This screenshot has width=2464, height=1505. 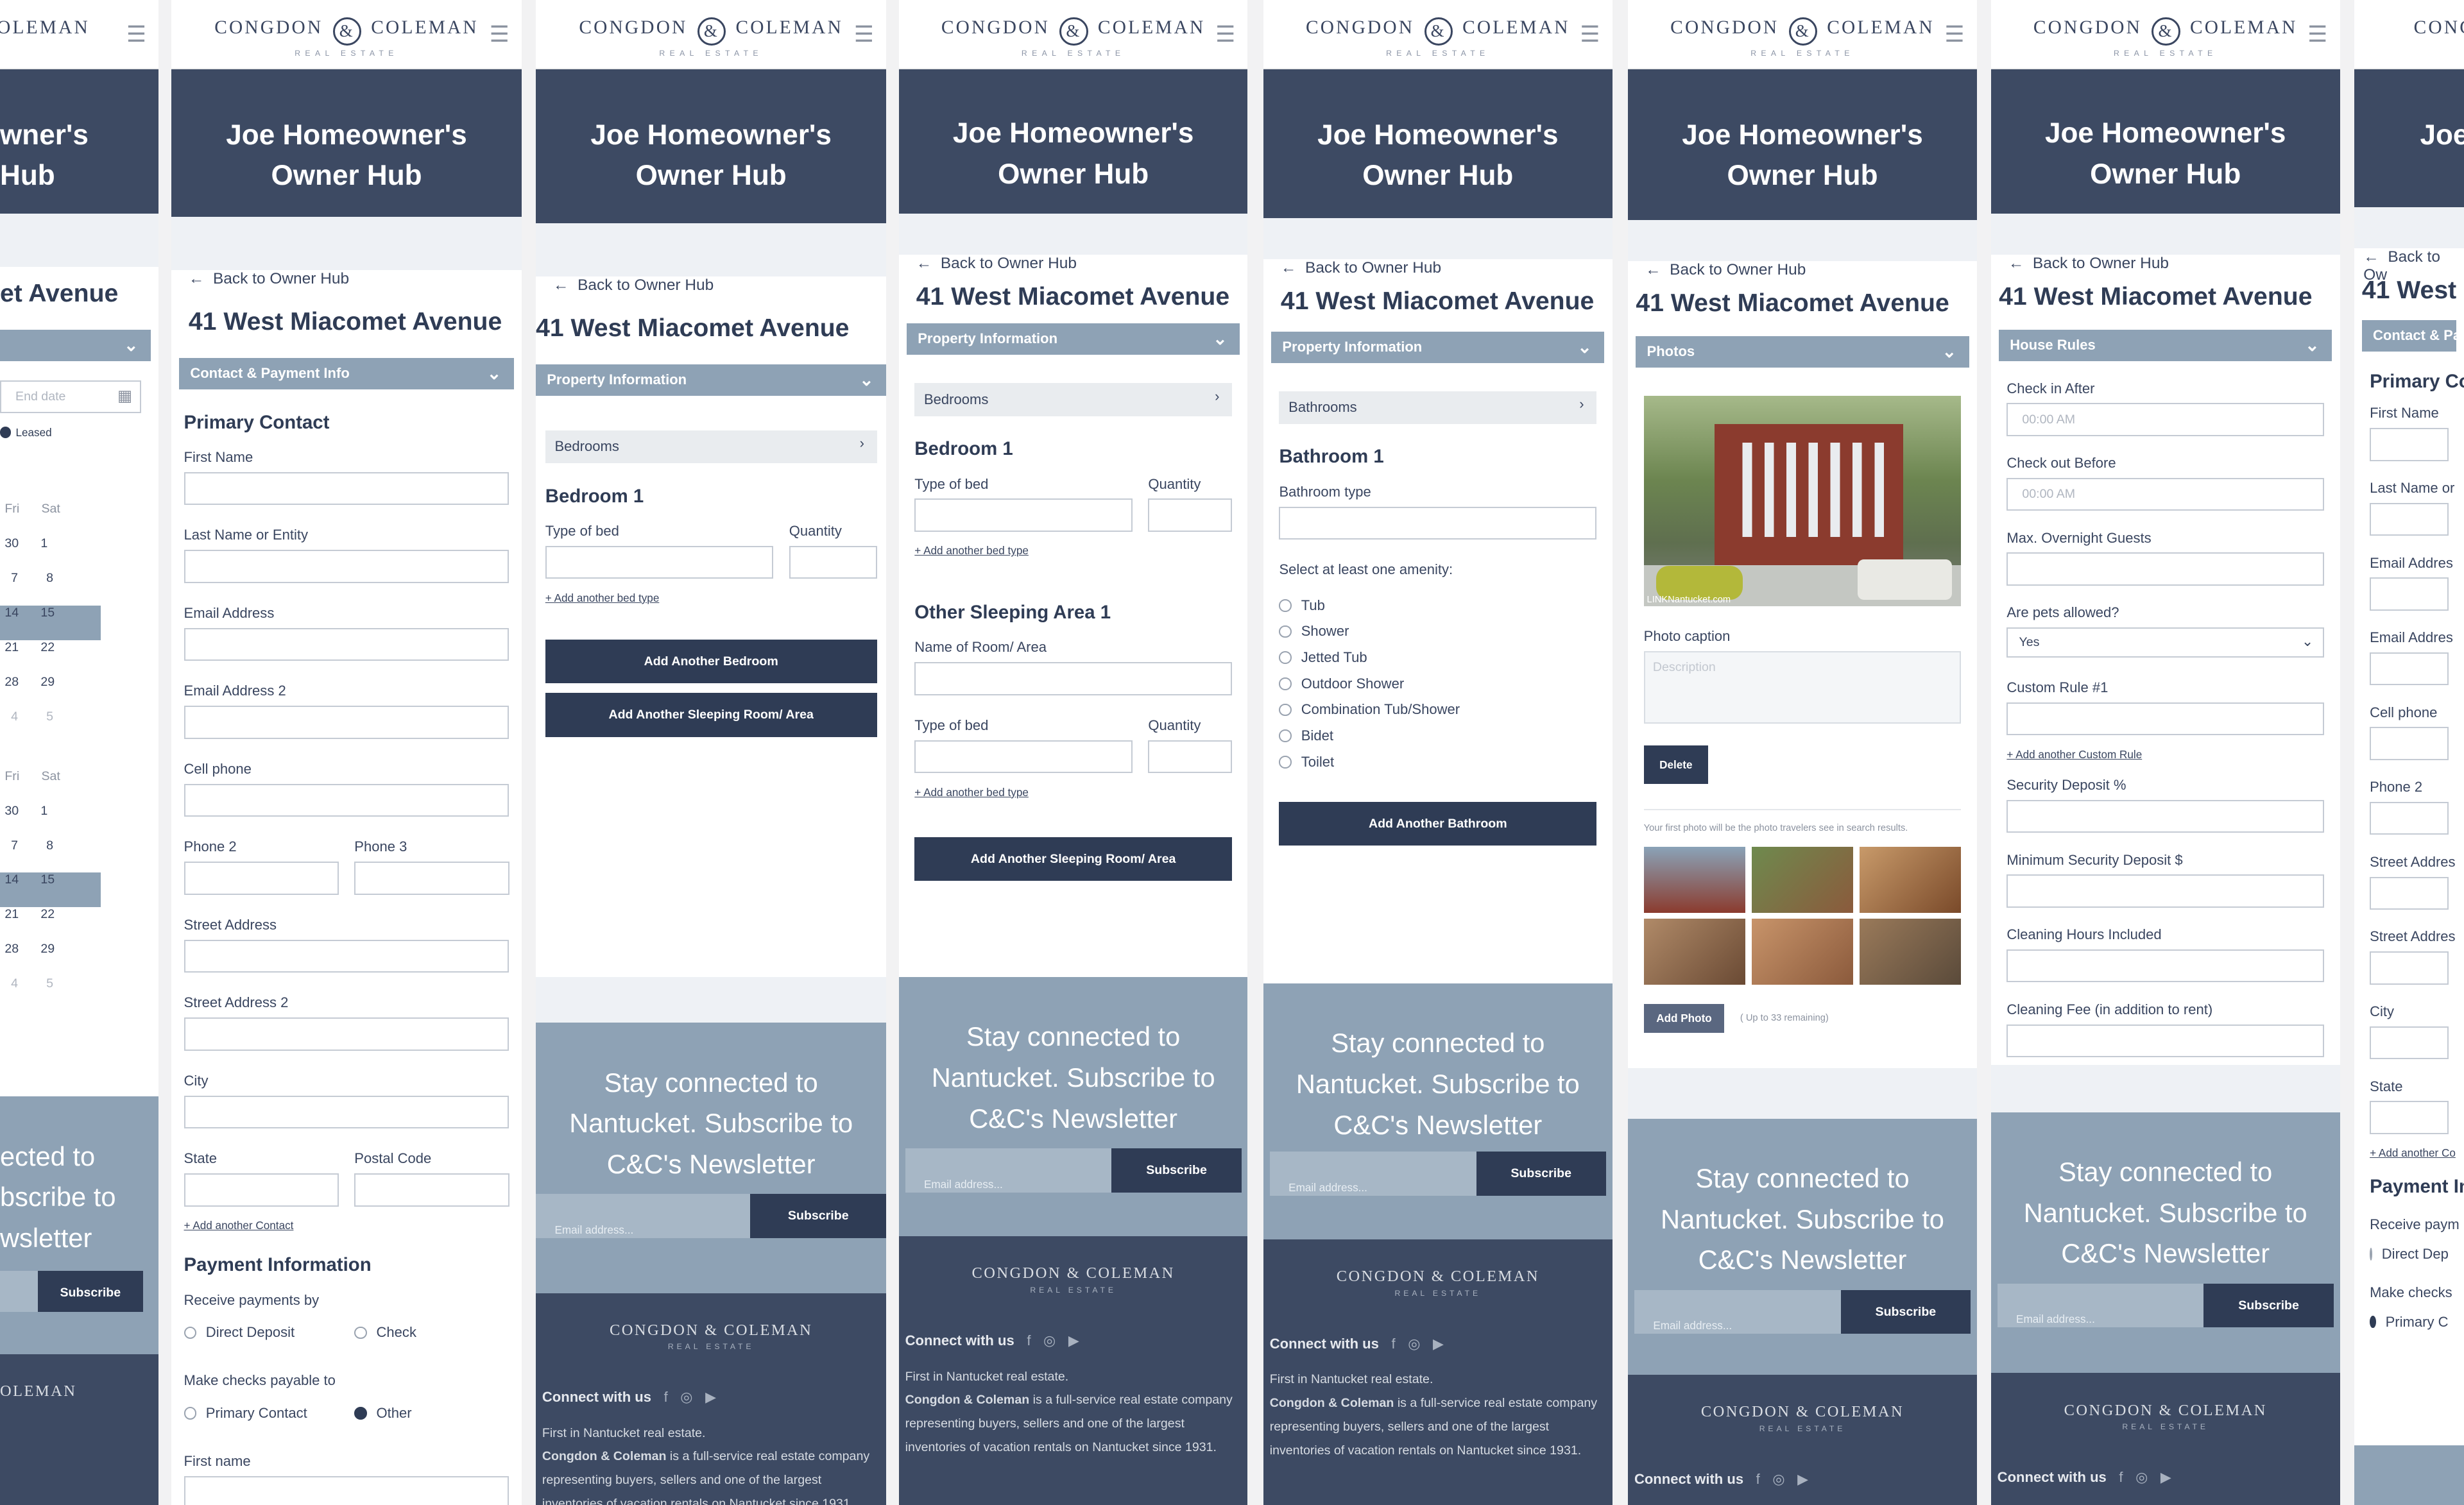 I want to click on cell-phone-input, so click(x=346, y=800).